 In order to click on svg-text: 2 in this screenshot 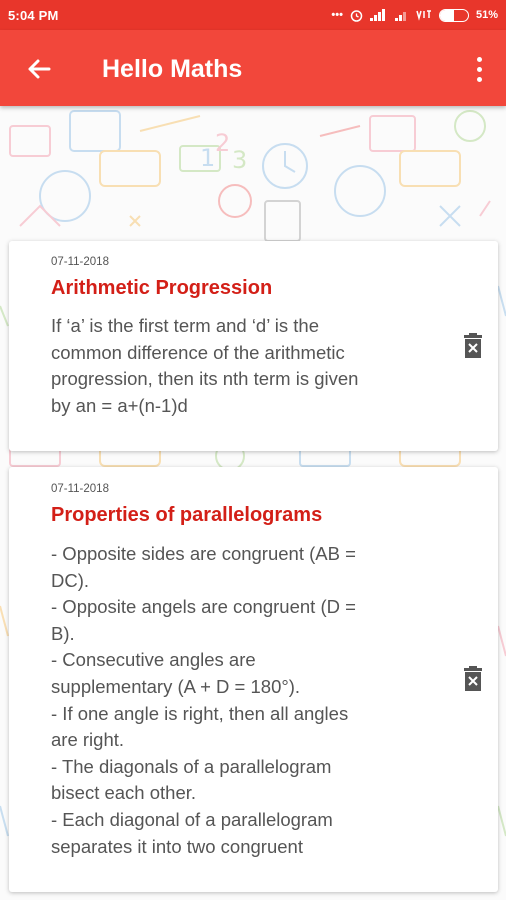, I will do `click(222, 143)`.